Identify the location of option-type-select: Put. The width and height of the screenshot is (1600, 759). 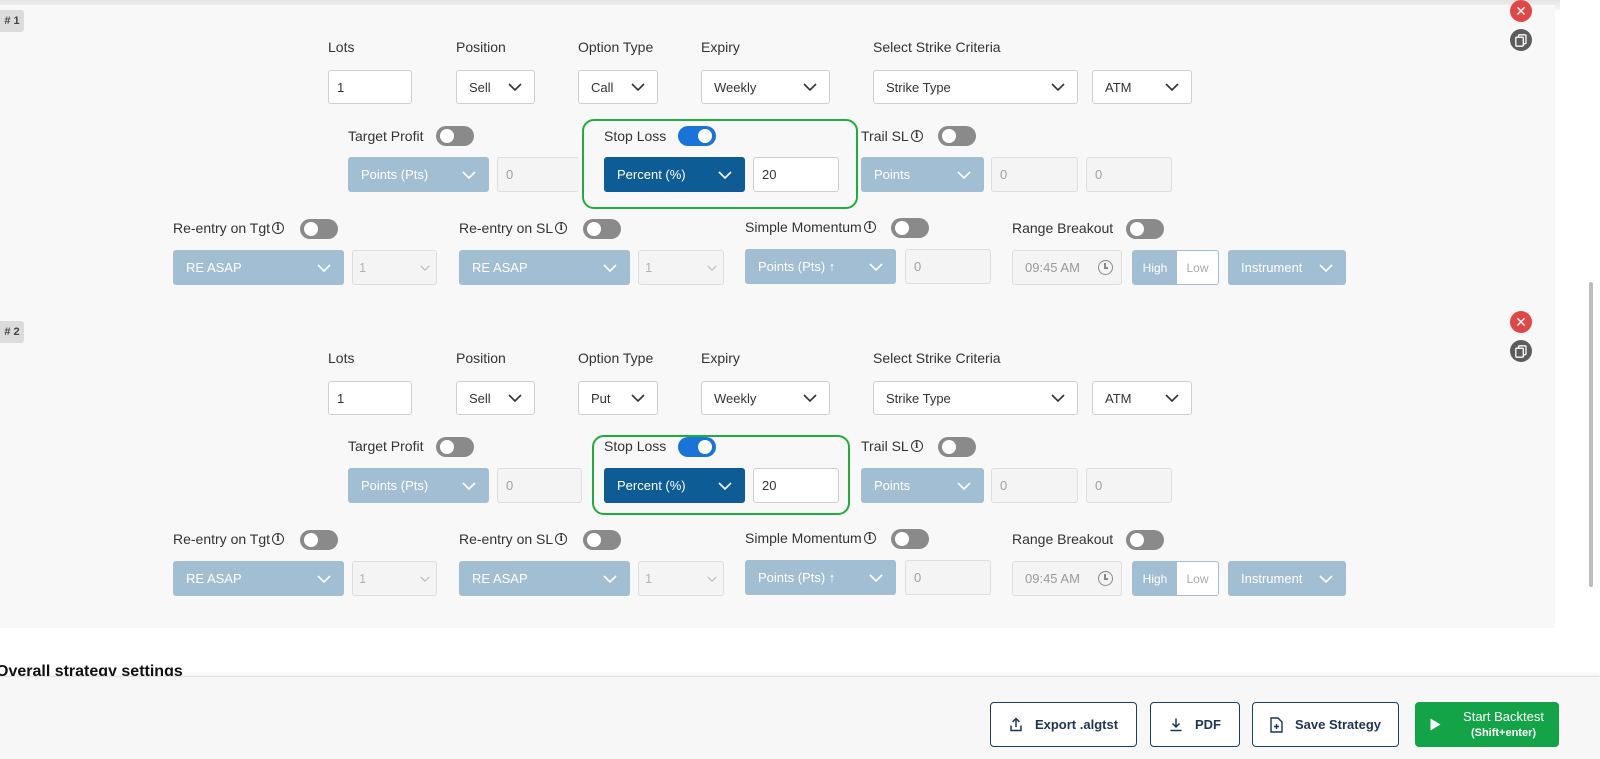
(618, 398).